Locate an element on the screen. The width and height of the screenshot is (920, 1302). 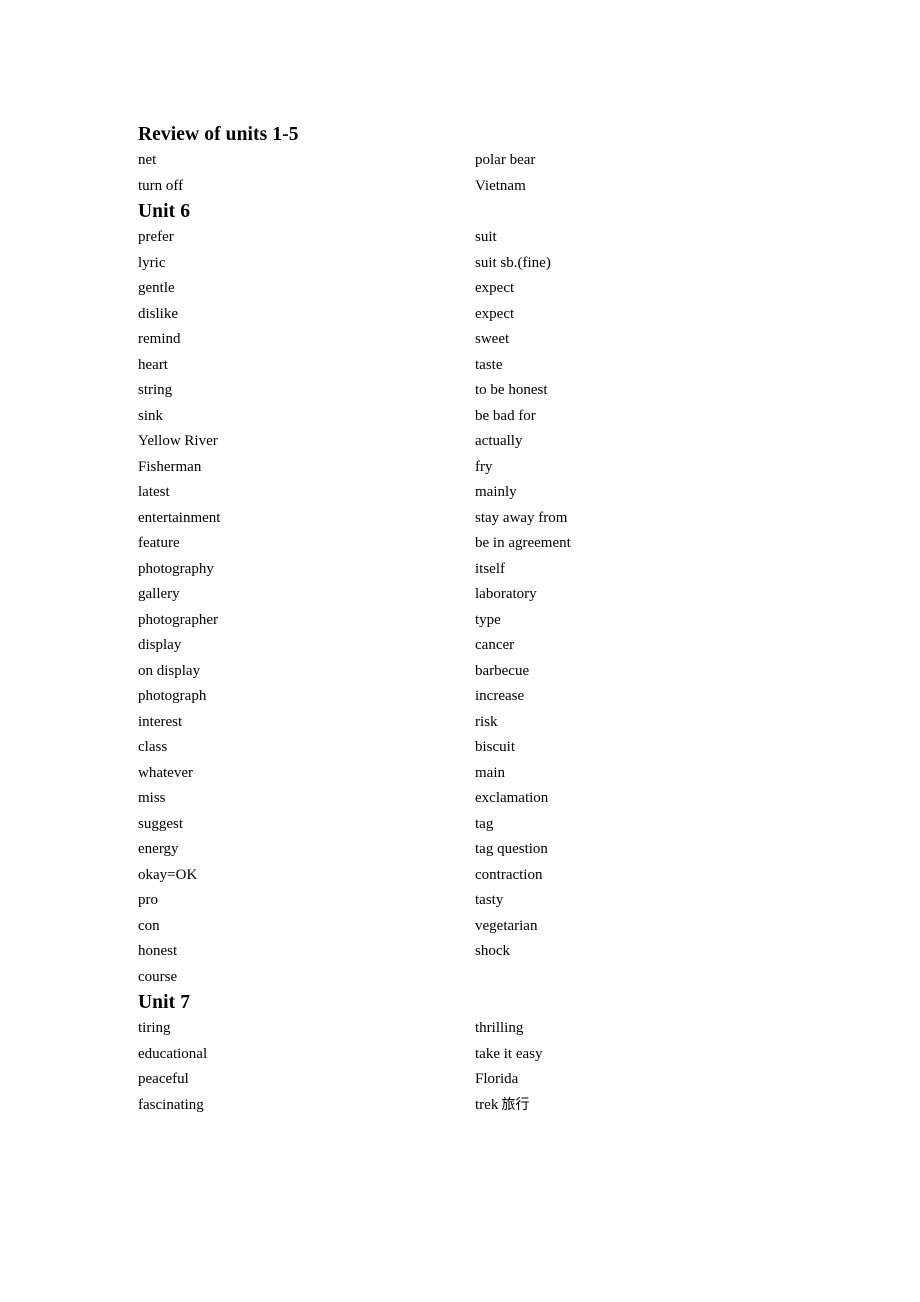
word-pair-row: gentle expect is located at coordinates (458, 289).